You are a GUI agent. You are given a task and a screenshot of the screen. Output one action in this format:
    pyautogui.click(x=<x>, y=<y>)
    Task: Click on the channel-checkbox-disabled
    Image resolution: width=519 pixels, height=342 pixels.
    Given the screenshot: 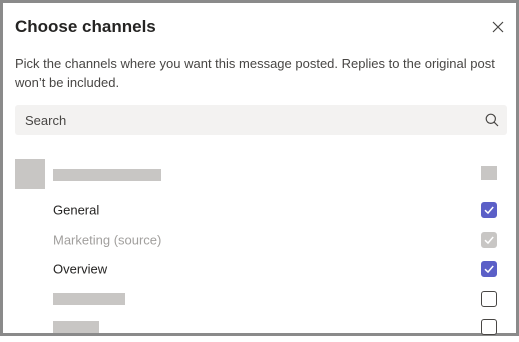 What is the action you would take?
    pyautogui.click(x=489, y=240)
    